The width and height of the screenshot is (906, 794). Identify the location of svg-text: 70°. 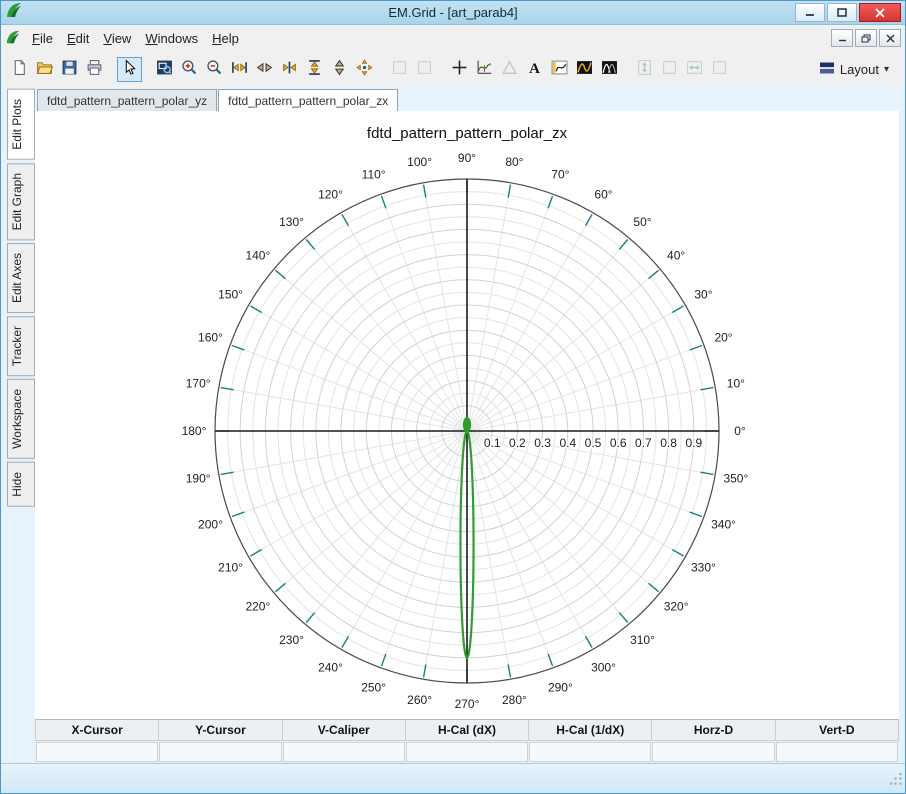
(560, 174).